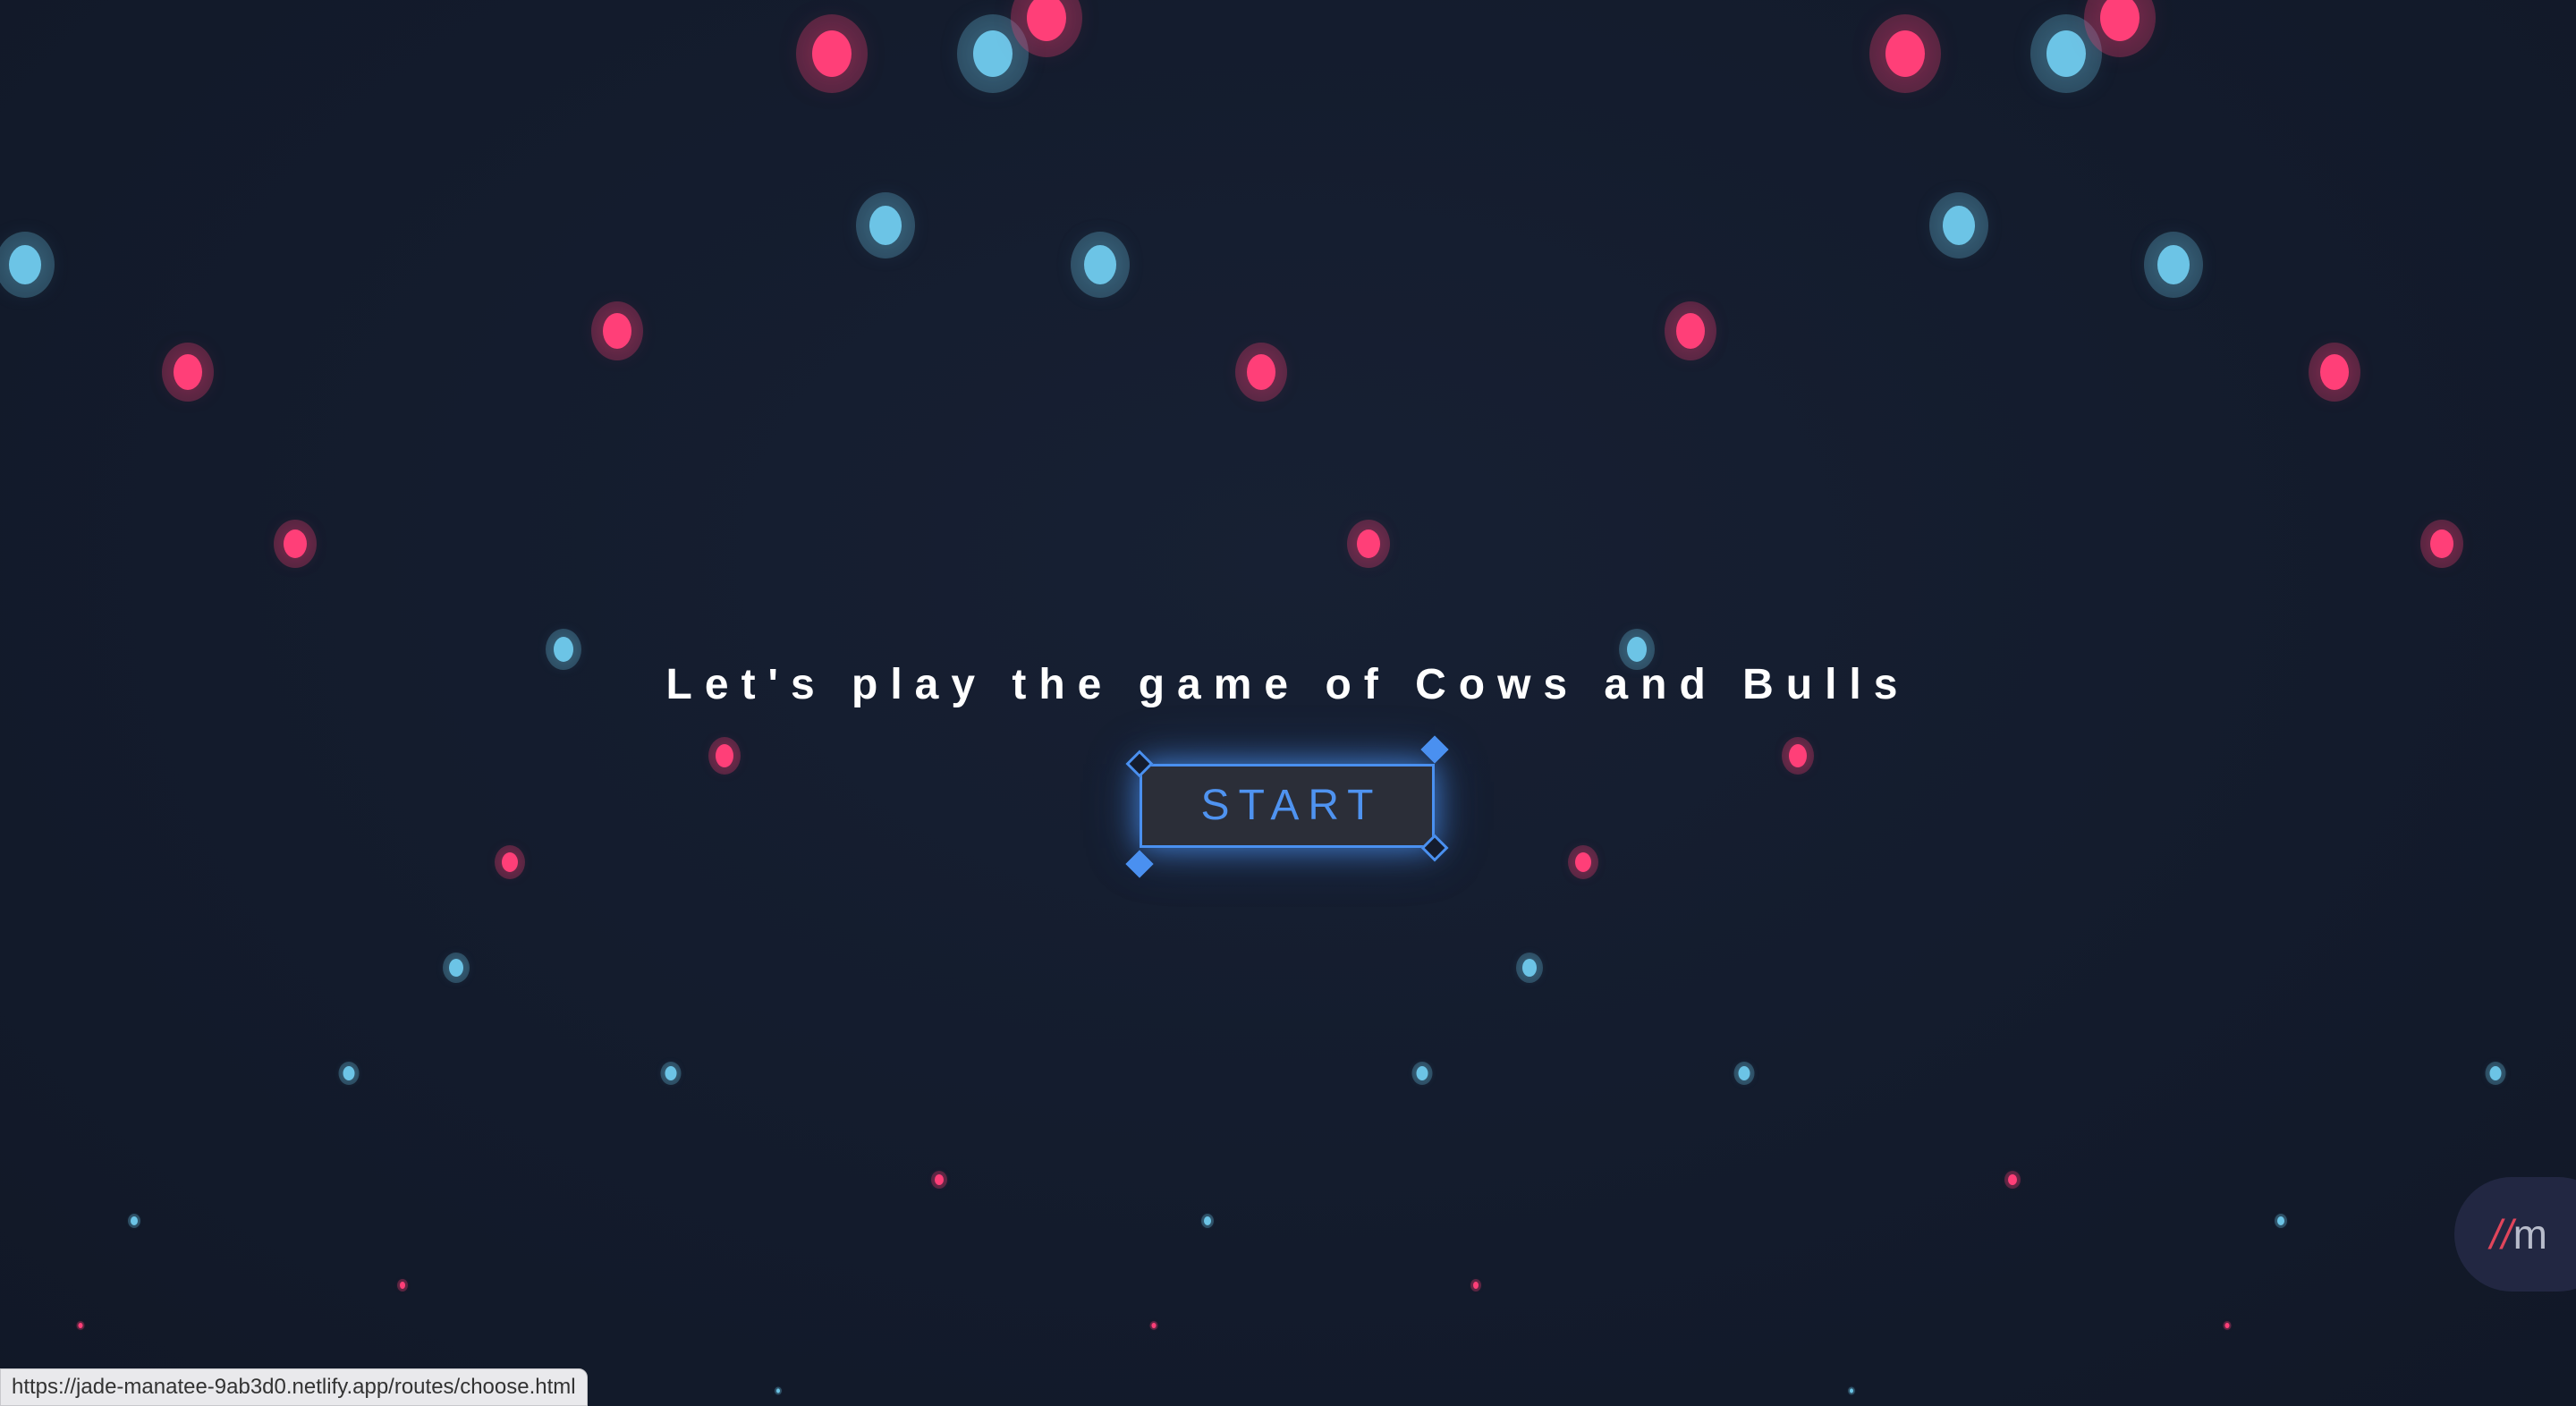 Image resolution: width=2576 pixels, height=1406 pixels. I want to click on game-title: Let's play the game of Cows and Bulls, so click(1288, 685).